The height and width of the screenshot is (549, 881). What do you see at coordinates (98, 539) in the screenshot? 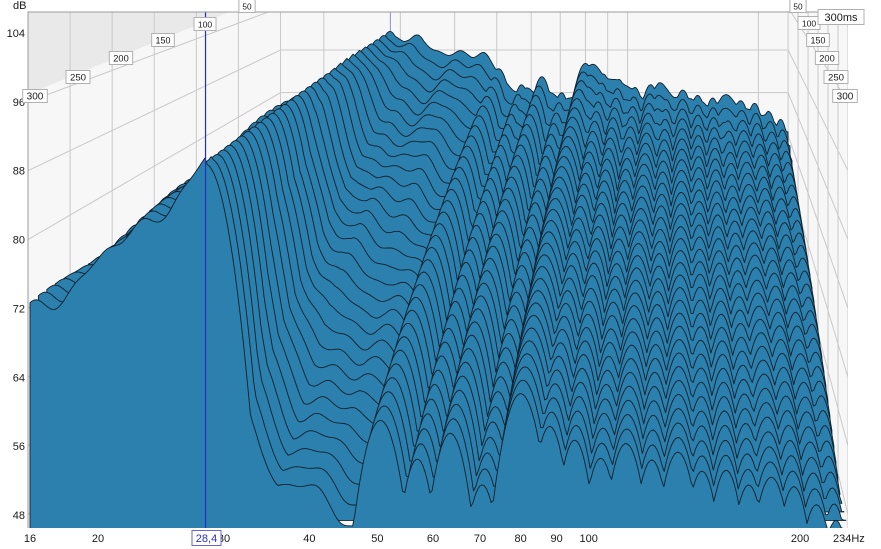
I see `x-tick-label: 20` at bounding box center [98, 539].